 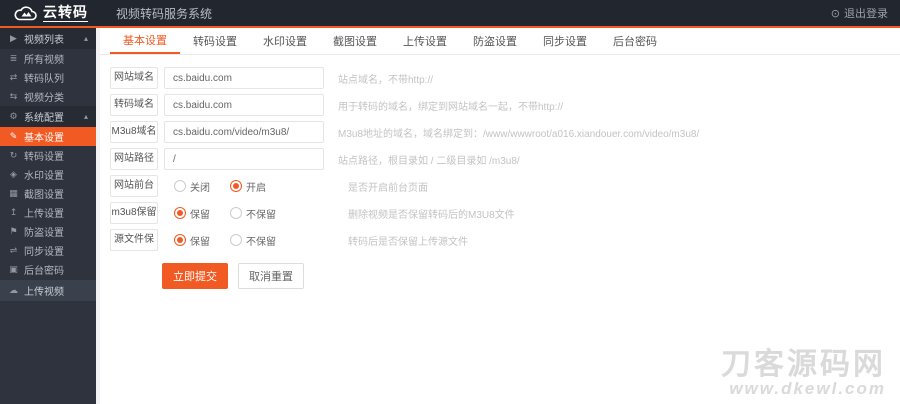 I want to click on app-logo: 云转码, so click(x=50, y=13).